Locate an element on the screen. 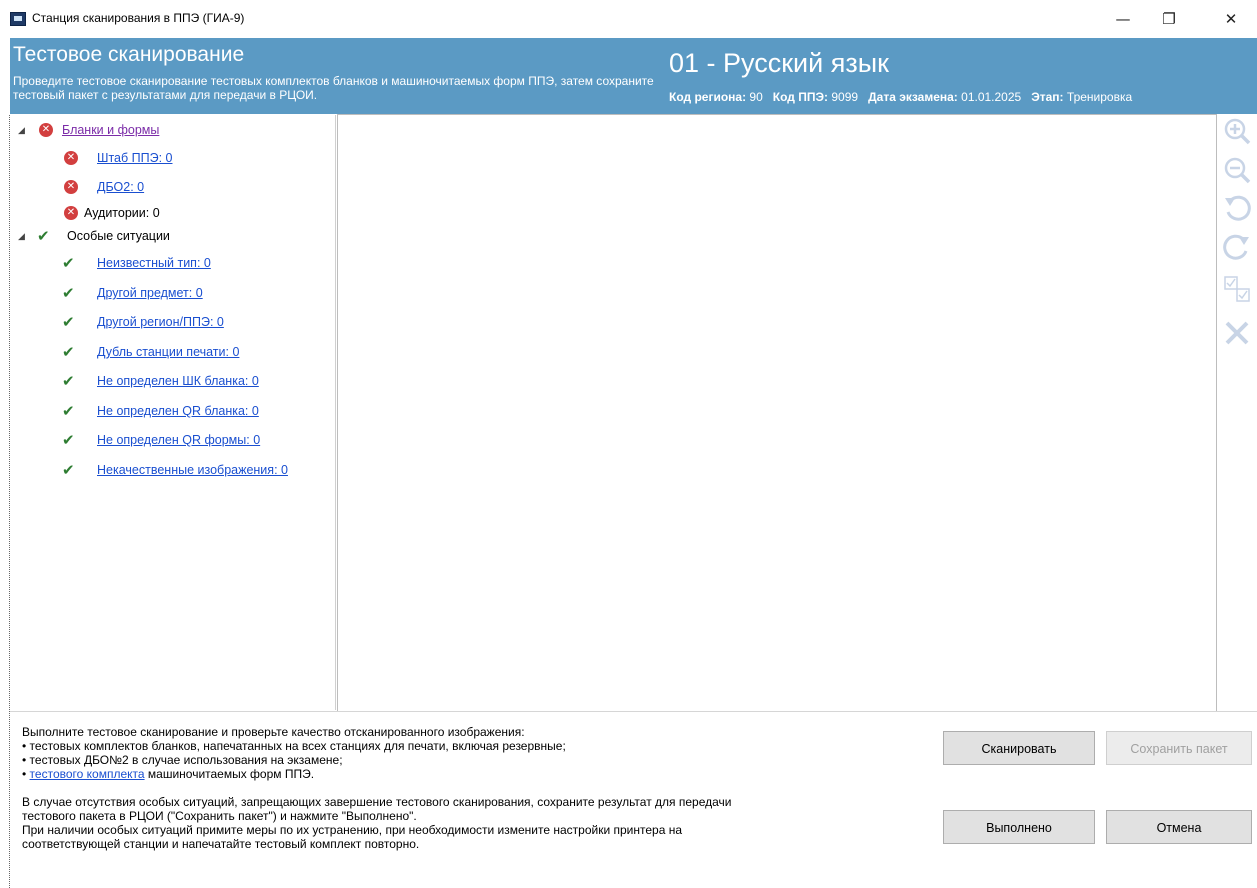 The width and height of the screenshot is (1257, 888). tree-item-unknown-type: ✔ Неизвестный тип: 0 is located at coordinates (170, 263).